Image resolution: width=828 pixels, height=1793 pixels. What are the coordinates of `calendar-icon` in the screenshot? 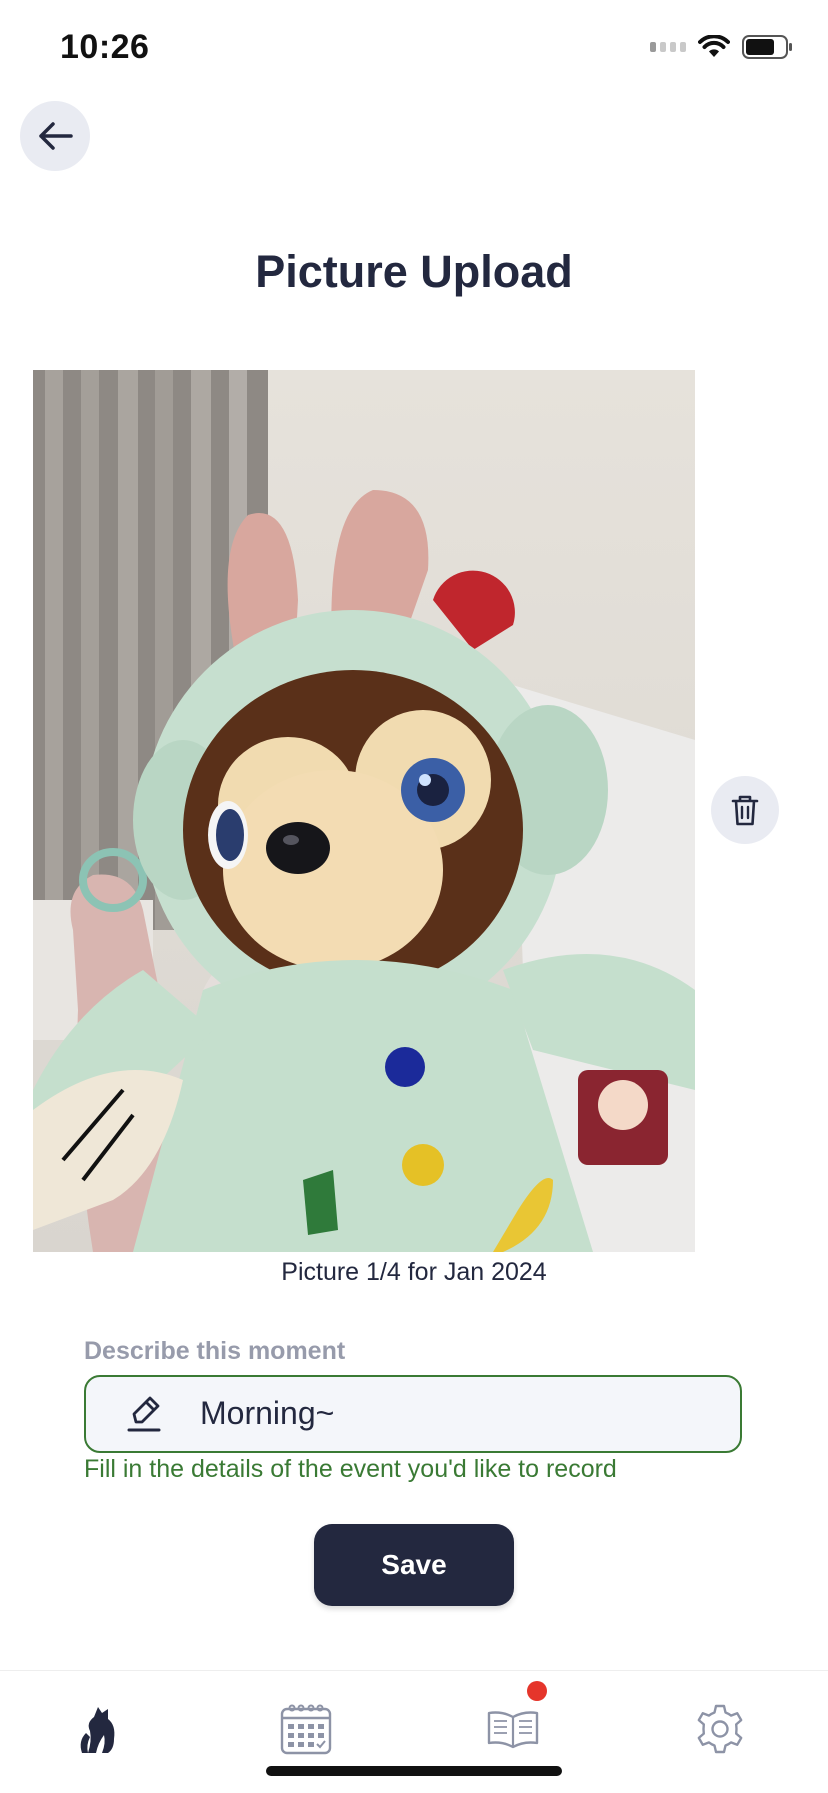 It's located at (306, 1729).